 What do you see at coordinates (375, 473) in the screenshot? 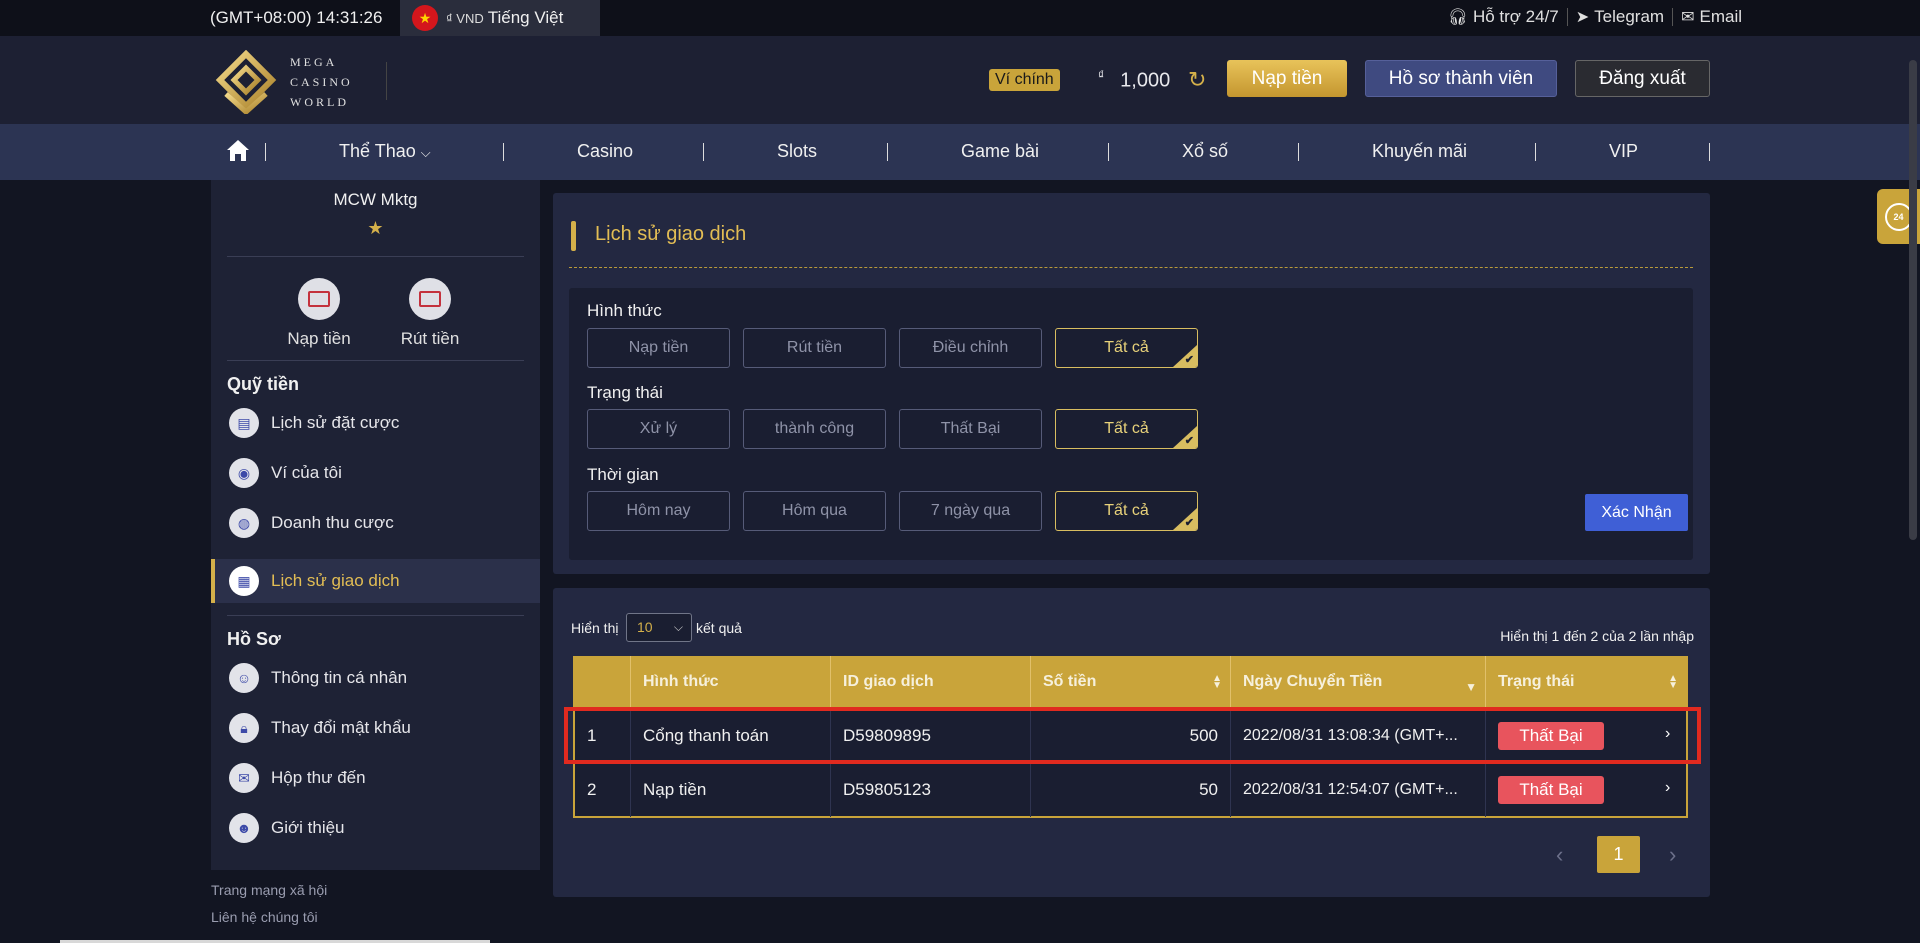
I see `sidebar-item-my-wallet: ◉ Ví của tôi` at bounding box center [375, 473].